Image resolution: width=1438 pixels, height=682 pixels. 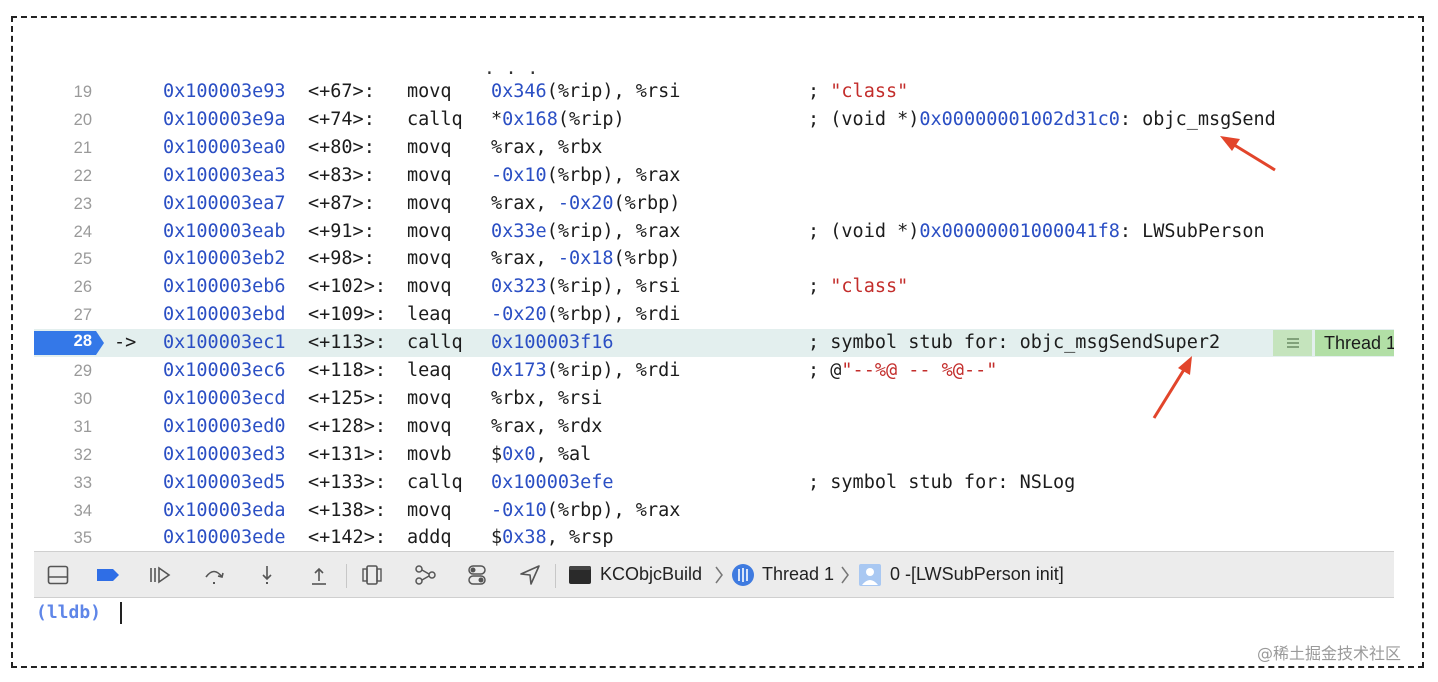 I want to click on continue-icon, so click(x=160, y=575).